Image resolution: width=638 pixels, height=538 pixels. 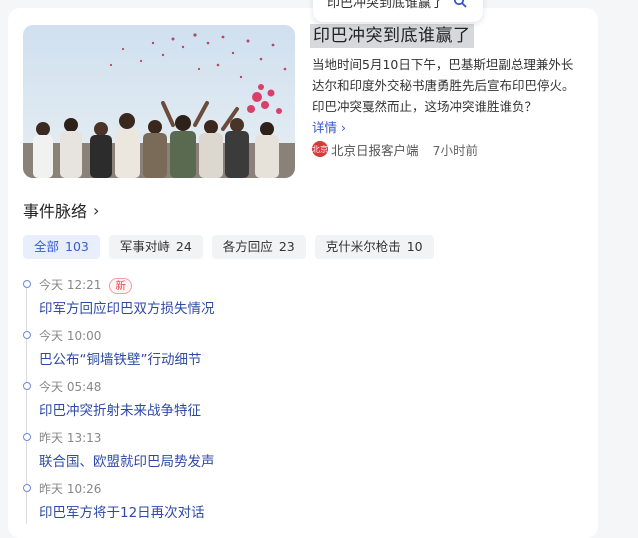 What do you see at coordinates (455, 150) in the screenshot?
I see `publish-time: 7小时前` at bounding box center [455, 150].